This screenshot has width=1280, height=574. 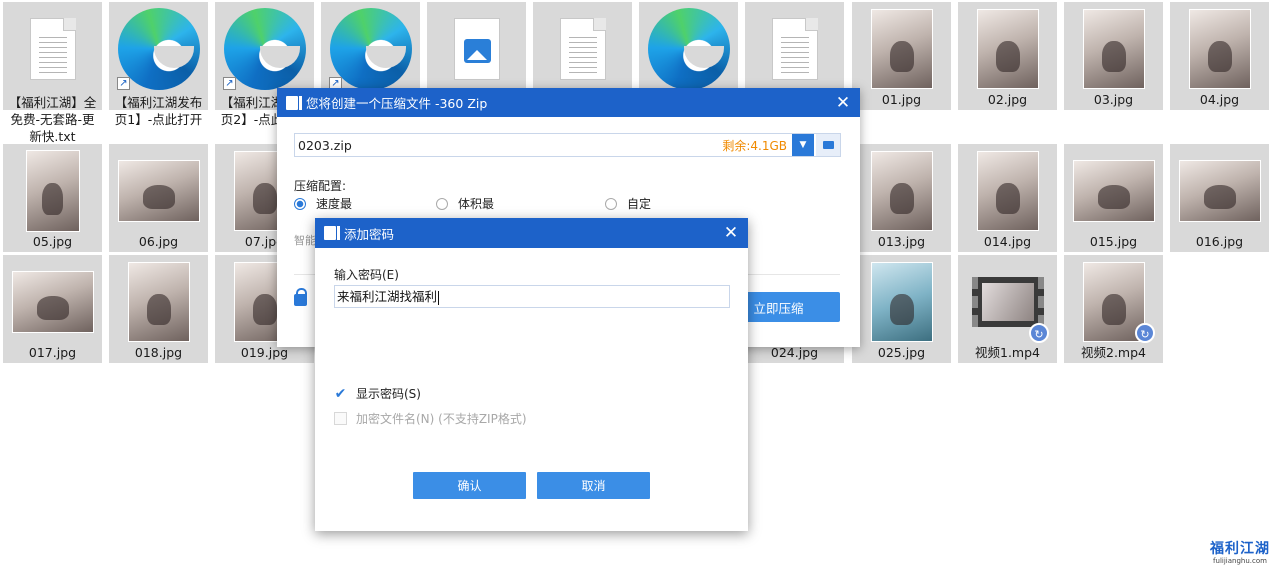 I want to click on free-space-label: 剩余:4.1GB, so click(x=754, y=145).